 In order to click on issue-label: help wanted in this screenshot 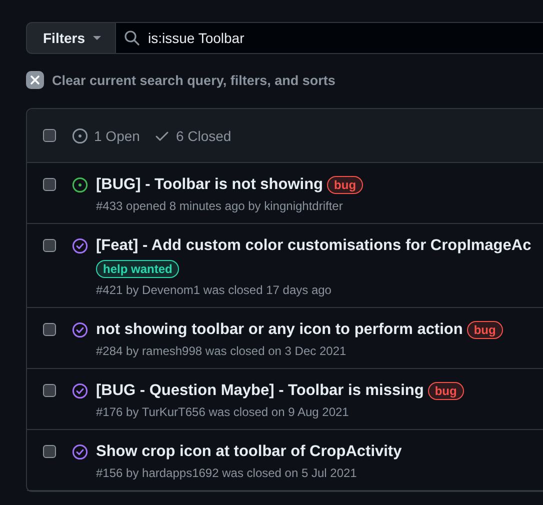, I will do `click(138, 269)`.